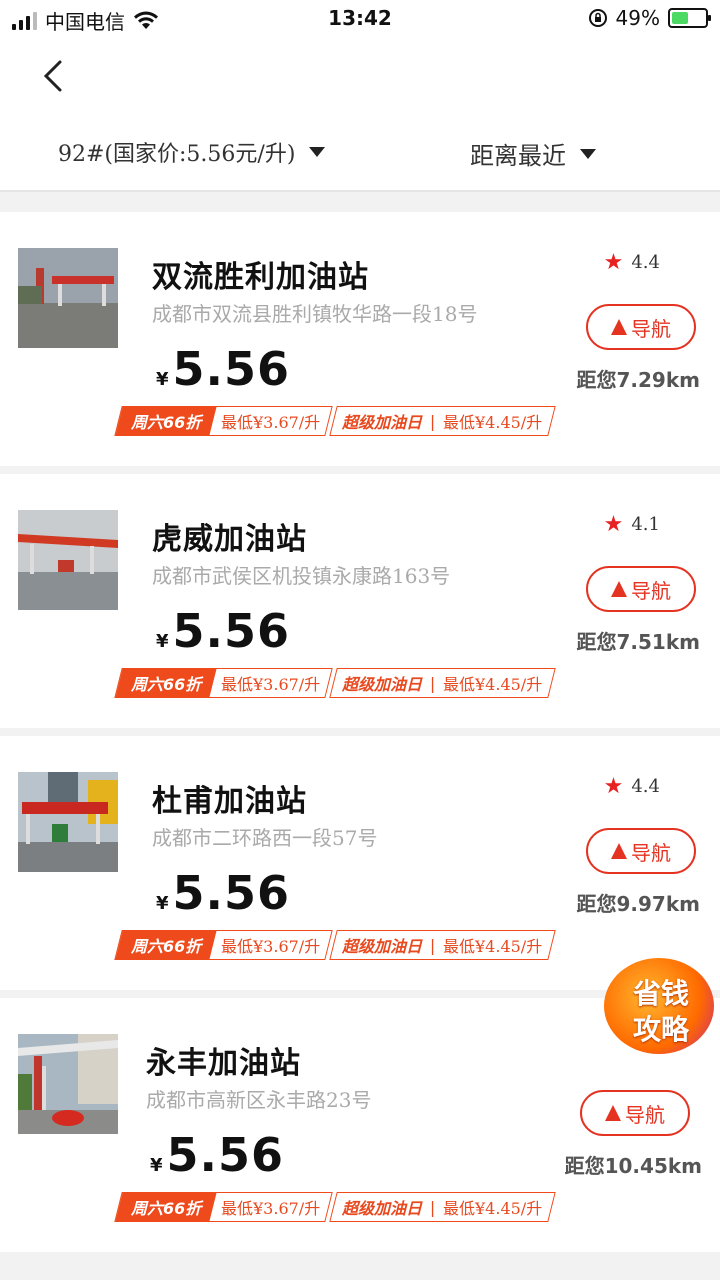 The width and height of the screenshot is (720, 1280). Describe the element at coordinates (597, 18) in the screenshot. I see `orientation-lock-icon` at that location.